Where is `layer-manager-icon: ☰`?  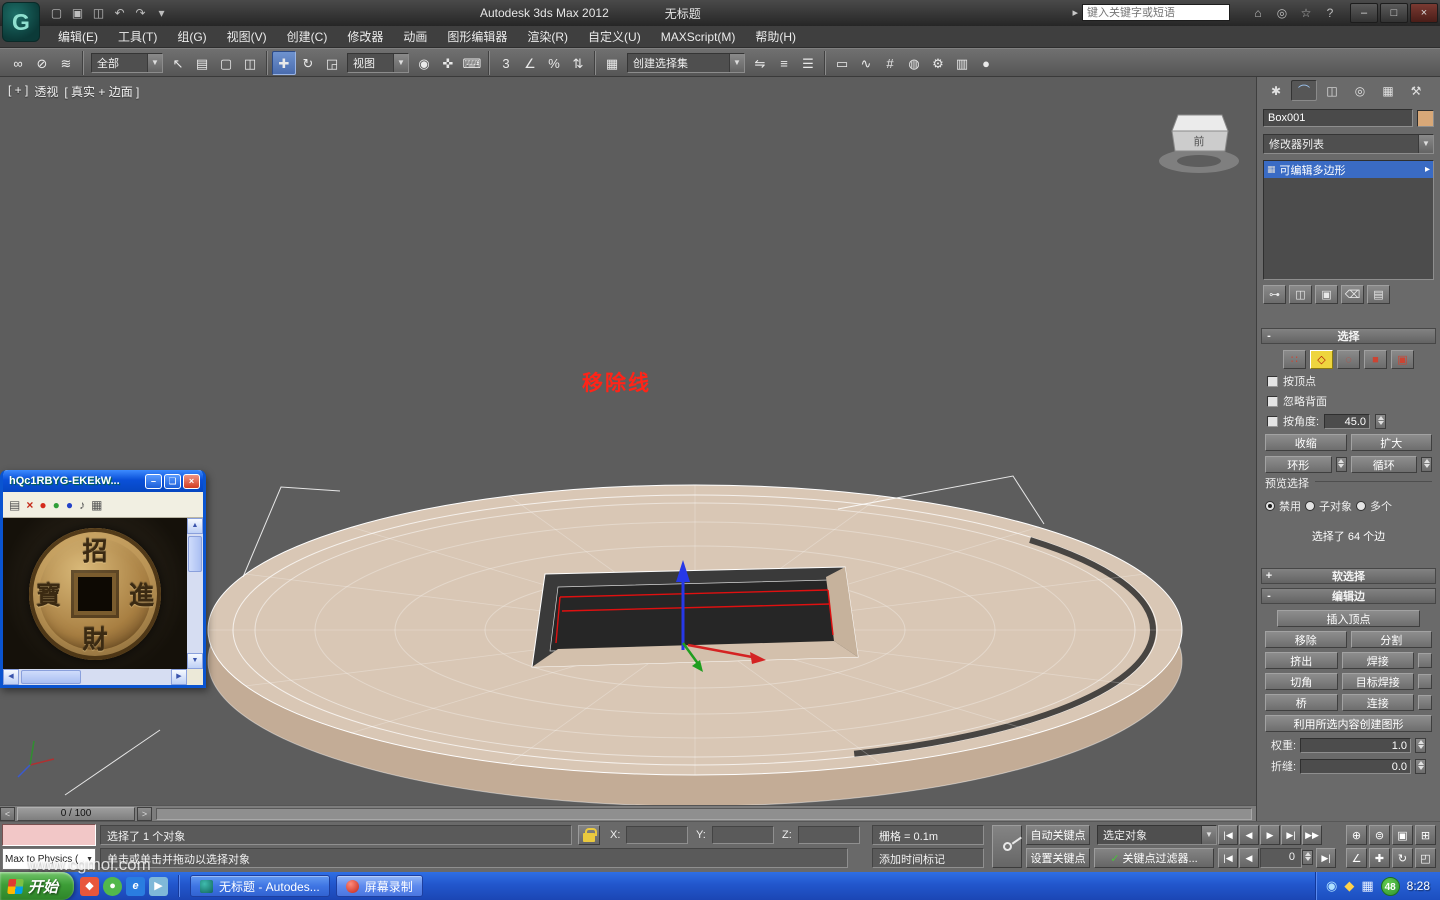
layer-manager-icon: ☰ is located at coordinates (808, 63).